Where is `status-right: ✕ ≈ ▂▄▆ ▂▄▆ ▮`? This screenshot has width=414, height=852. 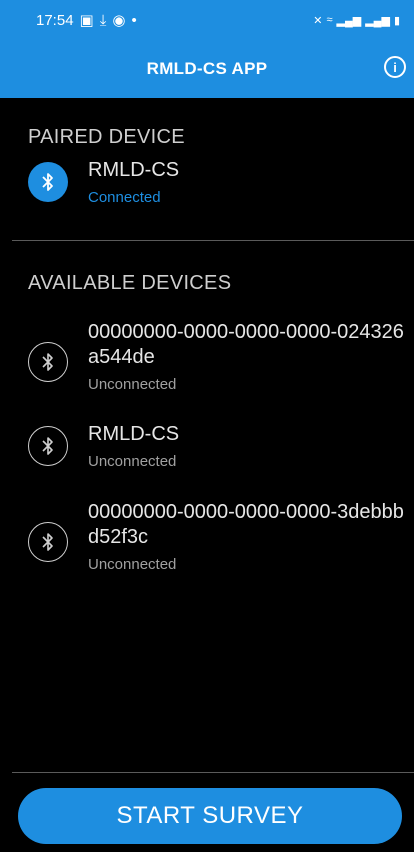
status-right: ✕ ≈ ▂▄▆ ▂▄▆ ▮ is located at coordinates (356, 20).